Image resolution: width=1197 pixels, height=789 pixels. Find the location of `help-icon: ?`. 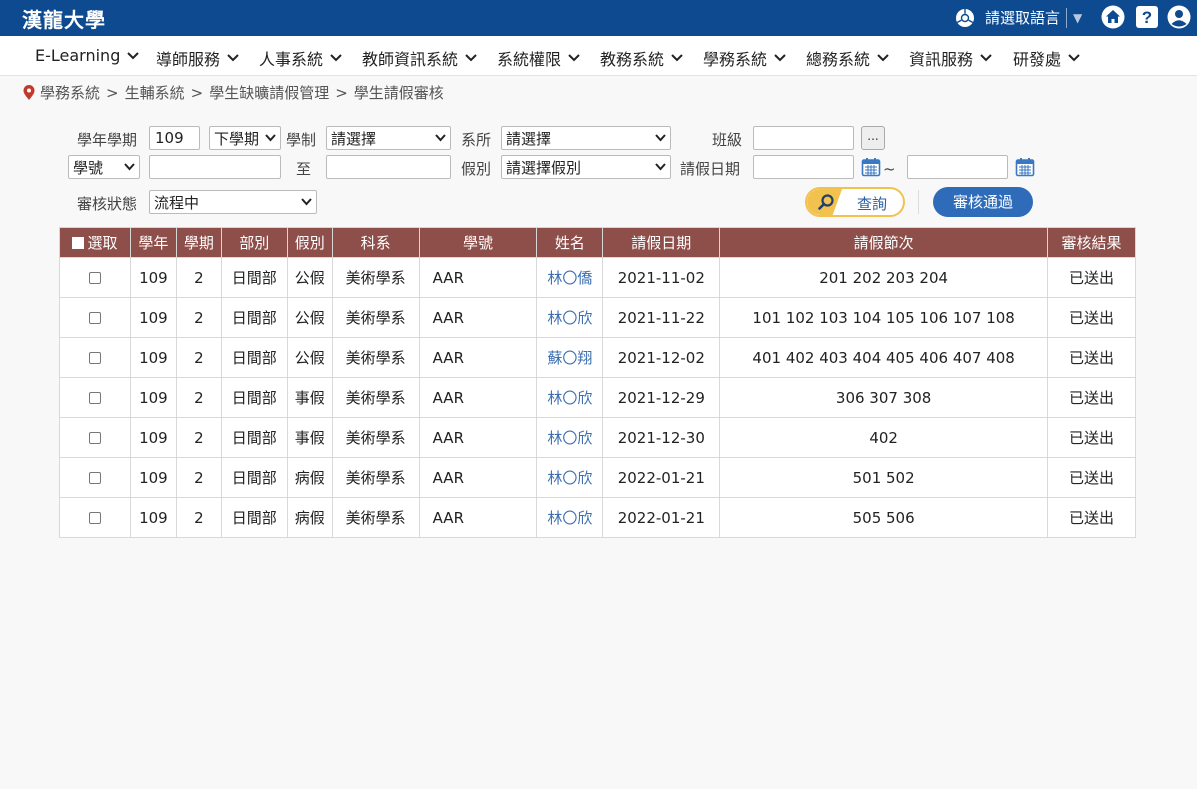

help-icon: ? is located at coordinates (1147, 17).